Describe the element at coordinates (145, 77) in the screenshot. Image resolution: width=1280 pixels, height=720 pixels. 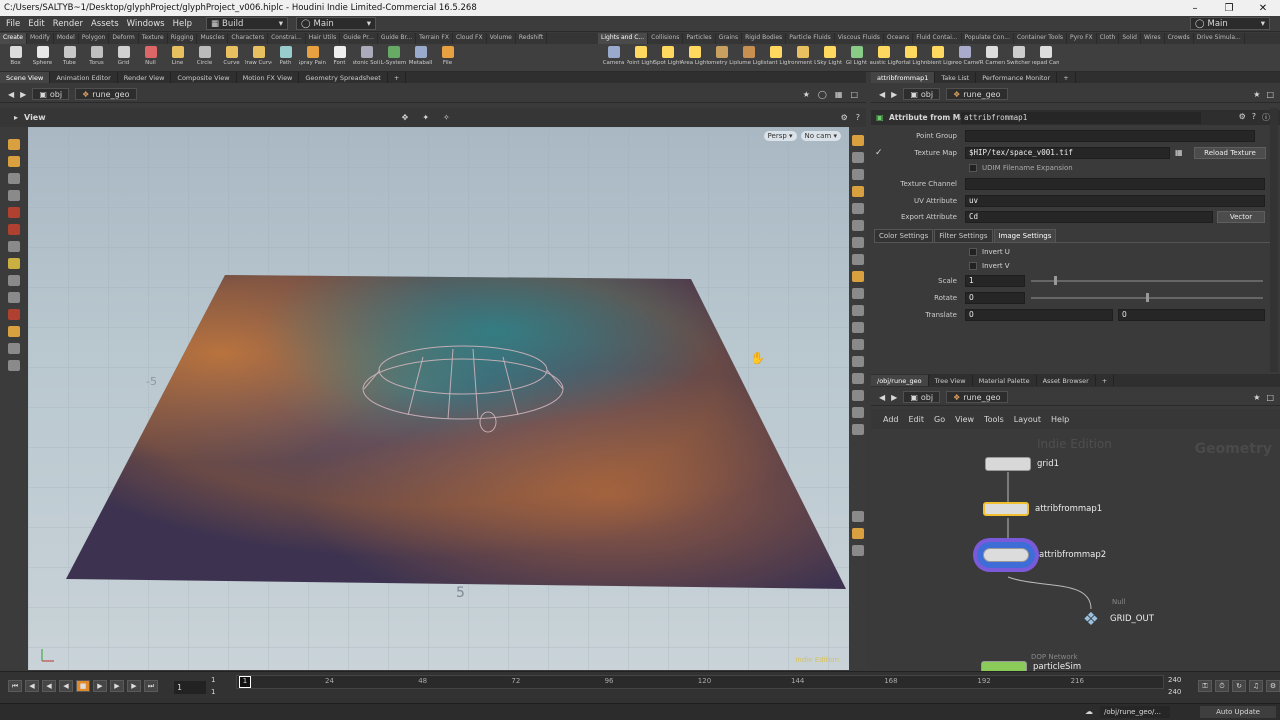
I see `tab-render-view: Render View` at that location.